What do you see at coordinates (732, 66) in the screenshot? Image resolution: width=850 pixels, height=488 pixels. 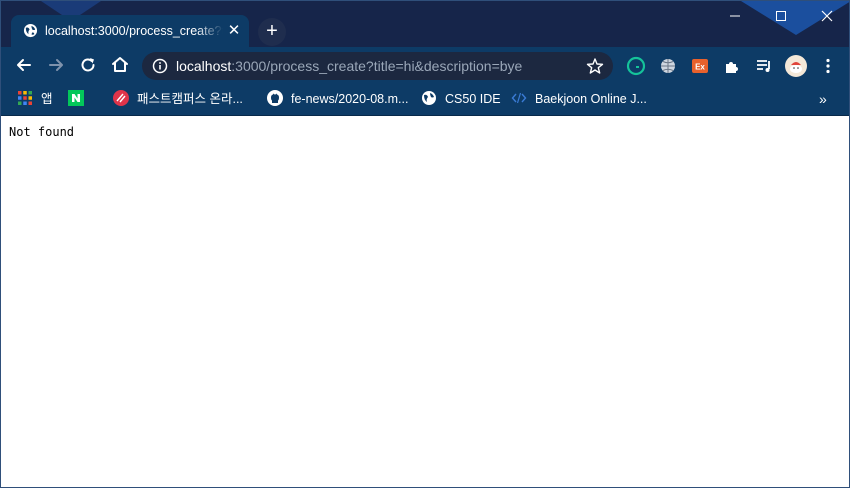 I see `extensions-icon` at bounding box center [732, 66].